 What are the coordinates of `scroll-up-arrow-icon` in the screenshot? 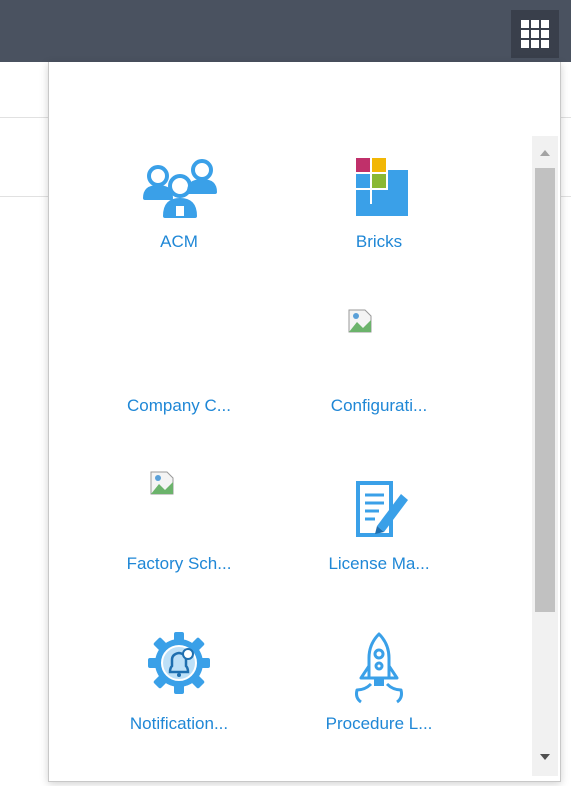 It's located at (545, 153).